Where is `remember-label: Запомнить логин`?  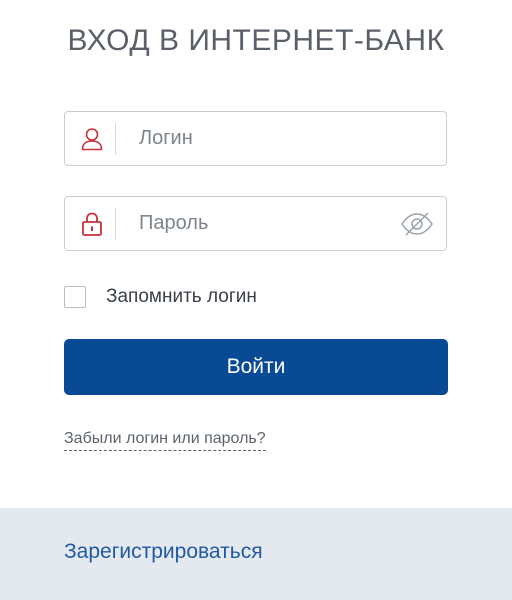 remember-label: Запомнить логин is located at coordinates (181, 296).